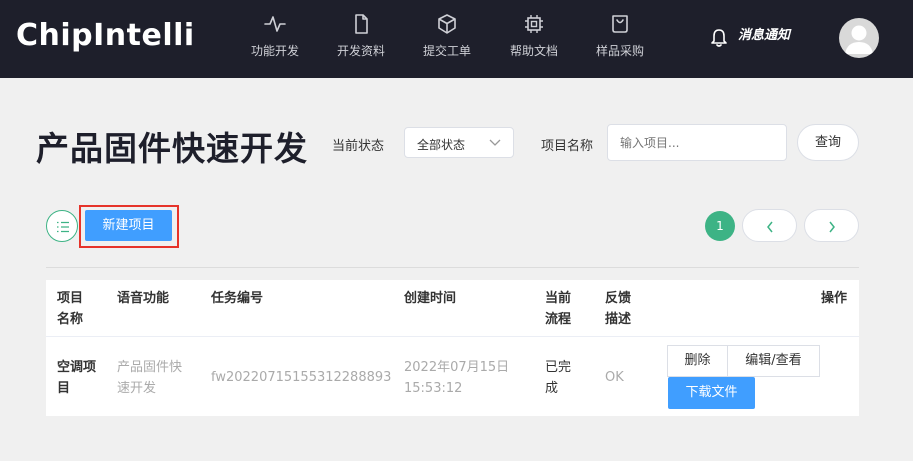  I want to click on chevron-right-icon, so click(832, 227).